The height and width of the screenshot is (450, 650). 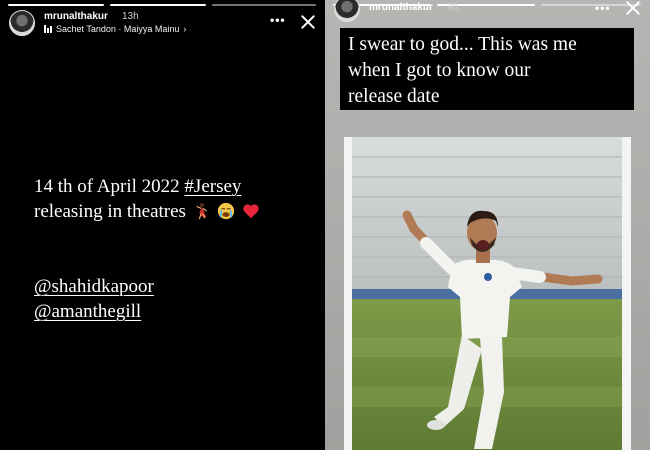 What do you see at coordinates (185, 29) in the screenshot?
I see `chevron-right-icon: ›` at bounding box center [185, 29].